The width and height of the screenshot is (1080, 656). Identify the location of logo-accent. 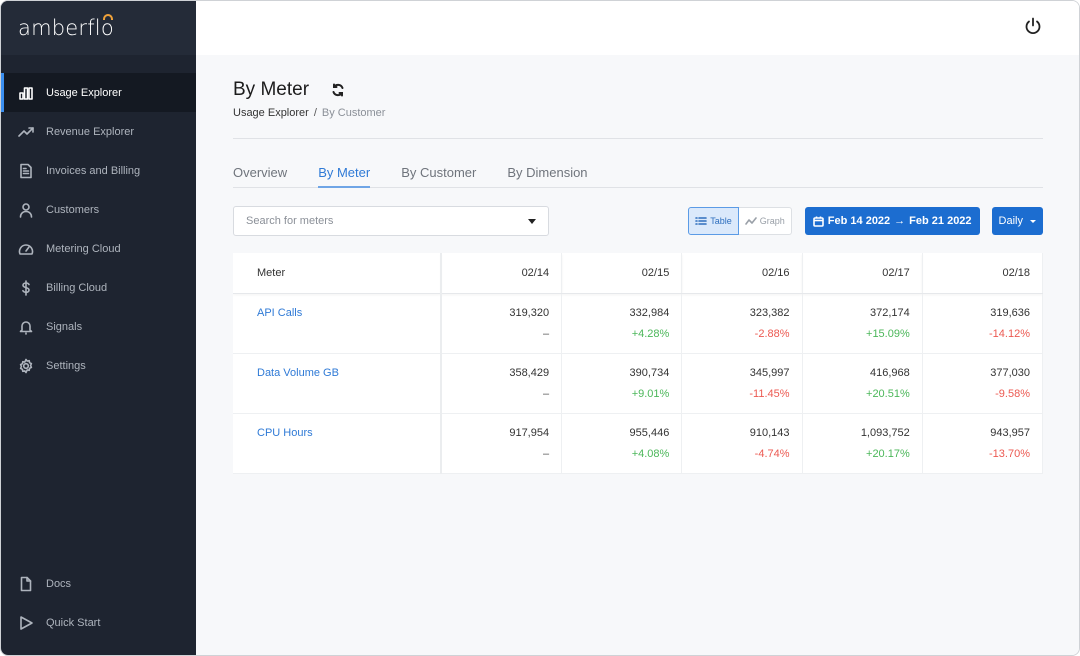
(107, 17).